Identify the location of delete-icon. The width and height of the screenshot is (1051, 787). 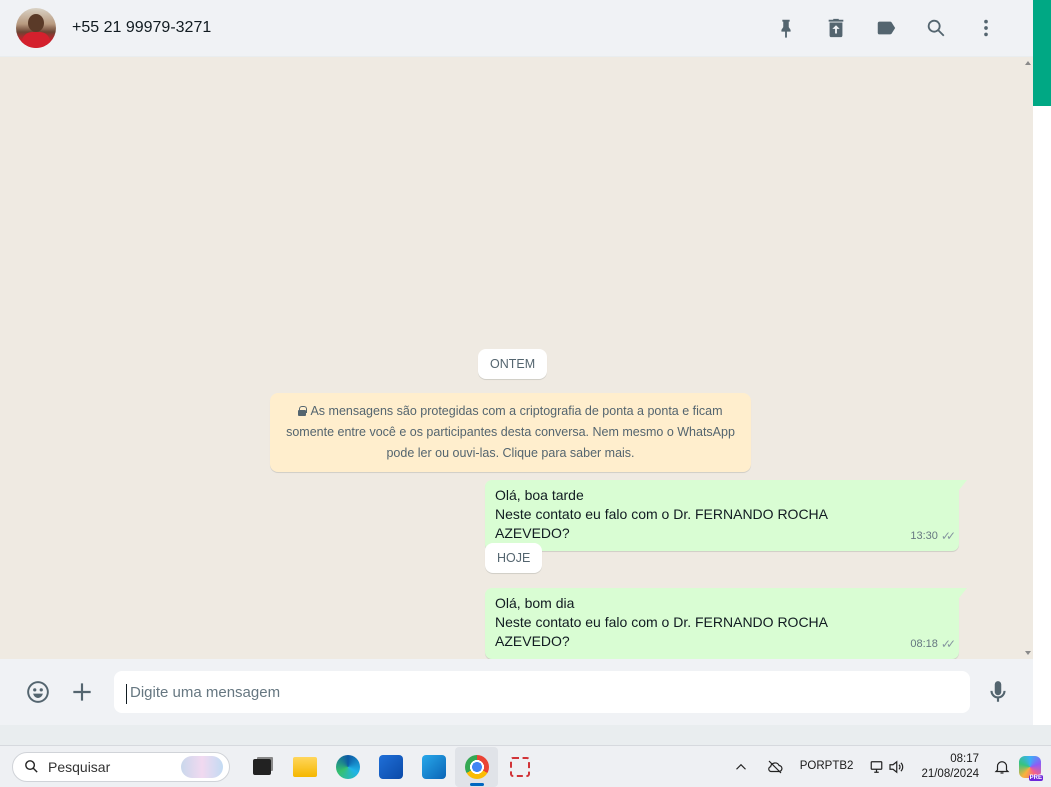
(836, 28).